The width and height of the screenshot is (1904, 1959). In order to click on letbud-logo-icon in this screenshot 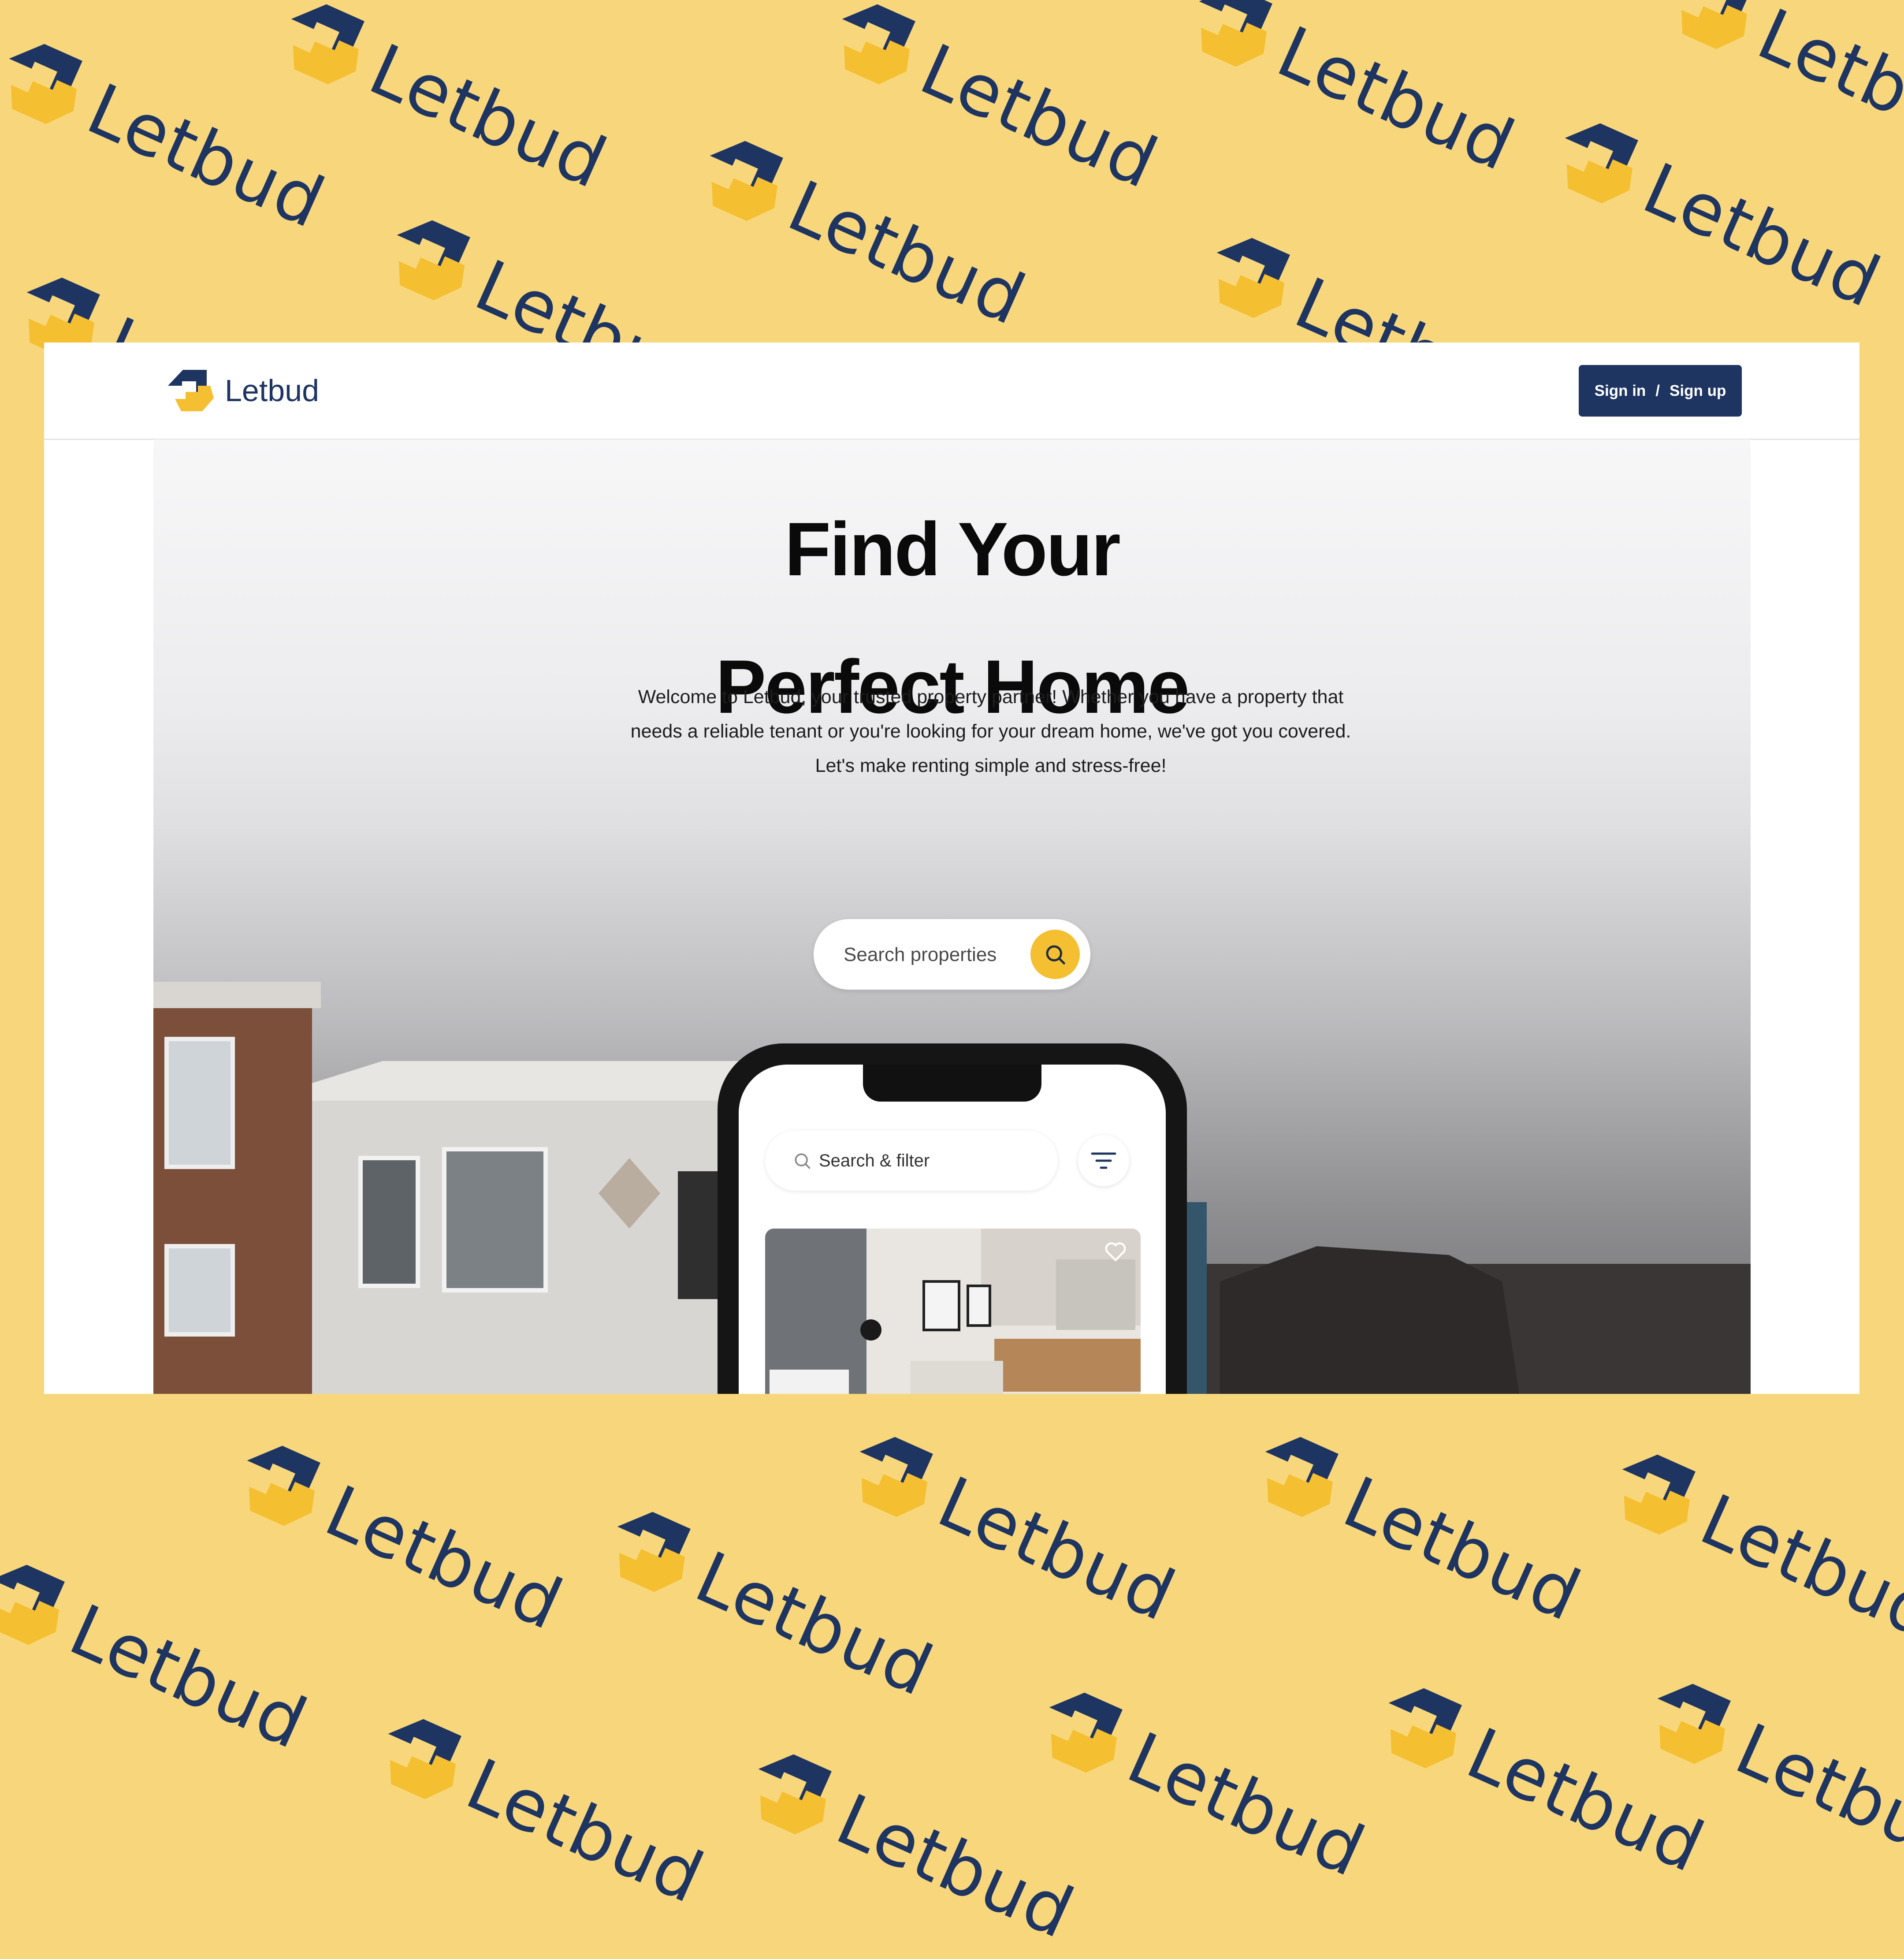, I will do `click(190, 390)`.